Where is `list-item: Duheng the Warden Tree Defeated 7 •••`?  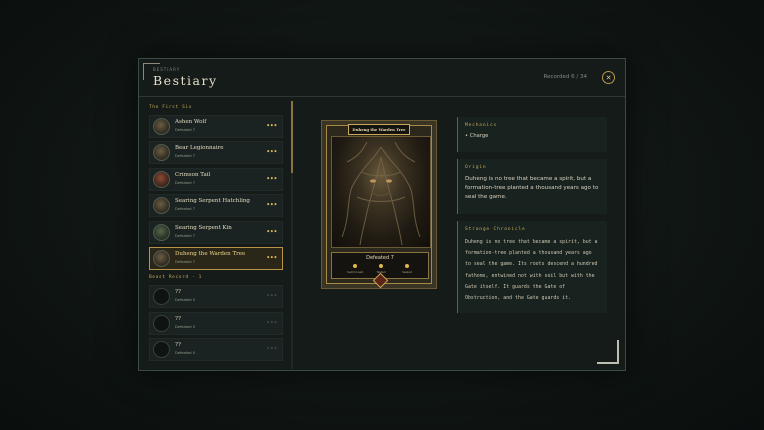
list-item: Duheng the Warden Tree Defeated 7 ••• is located at coordinates (216, 258).